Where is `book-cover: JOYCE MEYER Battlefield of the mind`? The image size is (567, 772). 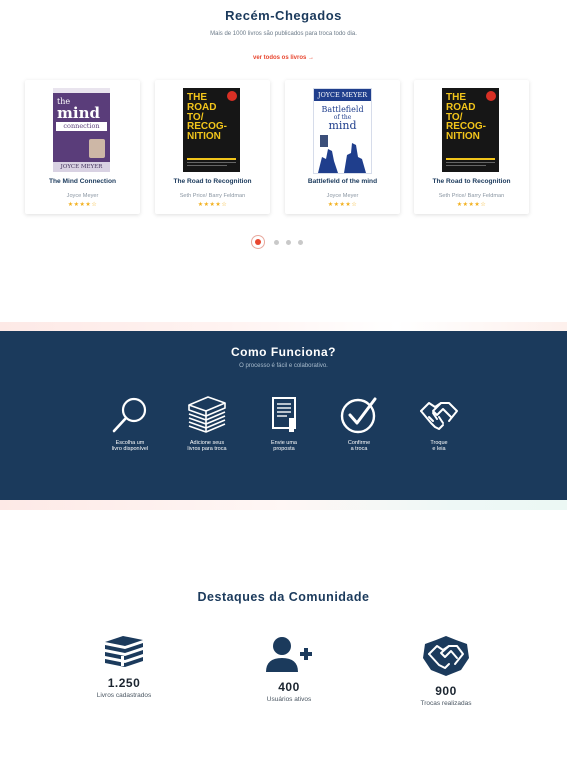 book-cover: JOYCE MEYER Battlefield of the mind is located at coordinates (342, 131).